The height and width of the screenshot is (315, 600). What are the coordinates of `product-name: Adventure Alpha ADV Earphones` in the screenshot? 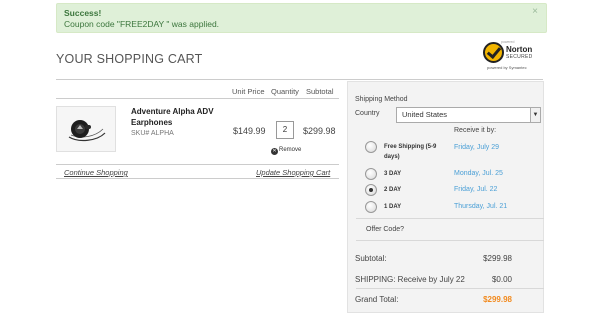 It's located at (181, 117).